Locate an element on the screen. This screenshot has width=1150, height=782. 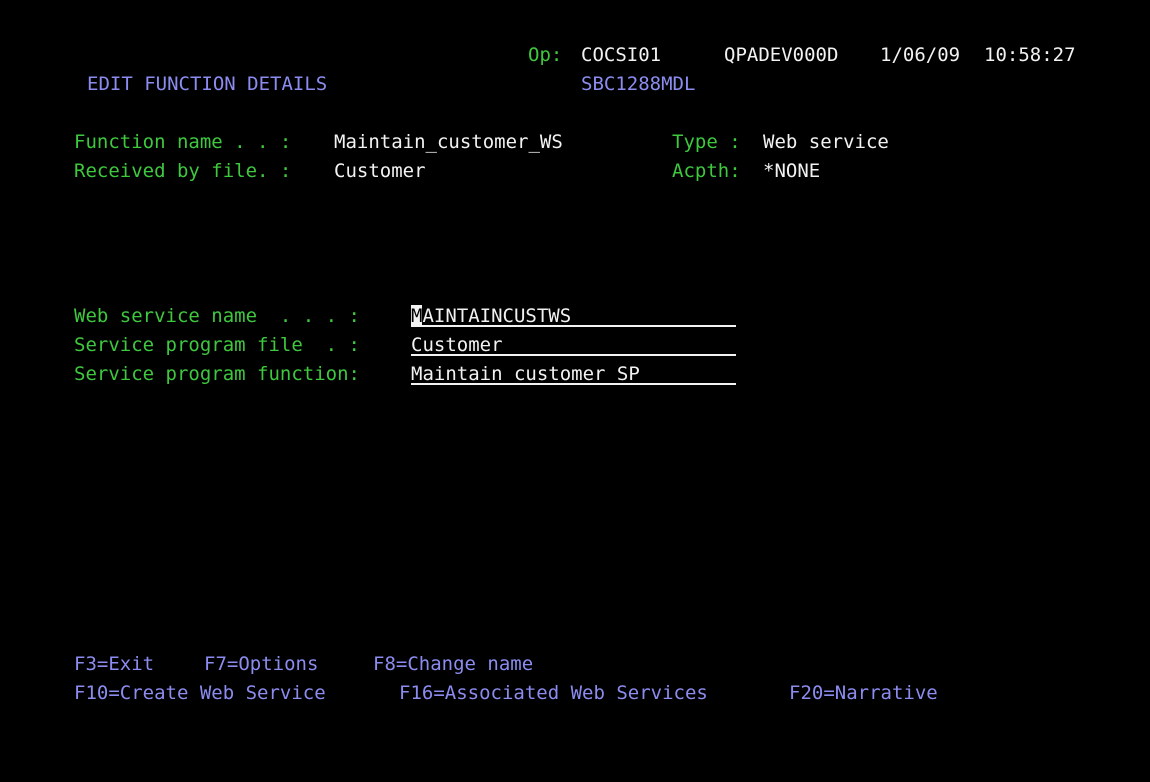
service-program-file-label: Service program file . : is located at coordinates (217, 345).